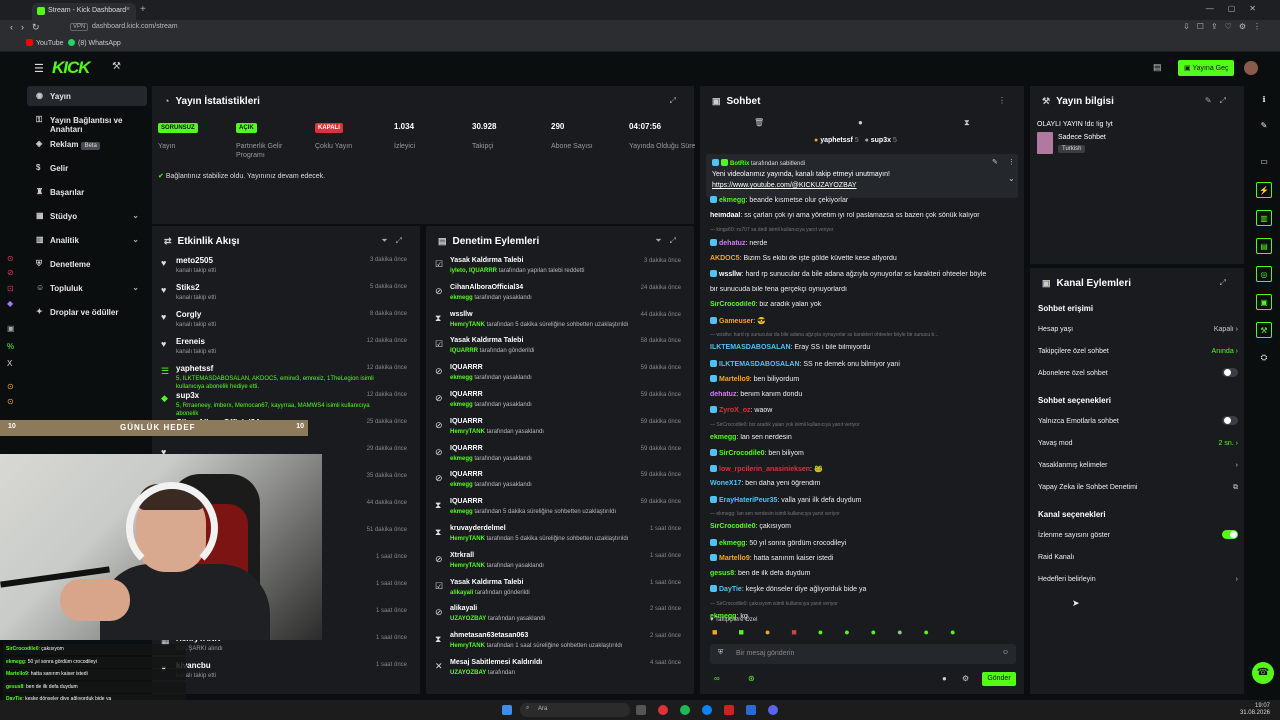  What do you see at coordinates (663, 710) in the screenshot?
I see `opera-icon` at bounding box center [663, 710].